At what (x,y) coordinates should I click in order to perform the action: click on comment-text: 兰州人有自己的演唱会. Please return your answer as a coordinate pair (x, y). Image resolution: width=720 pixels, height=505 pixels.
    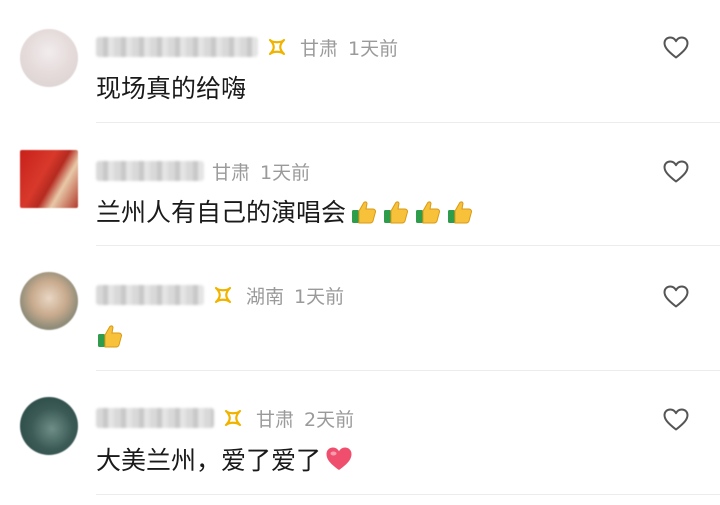
    Looking at the image, I should click on (285, 211).